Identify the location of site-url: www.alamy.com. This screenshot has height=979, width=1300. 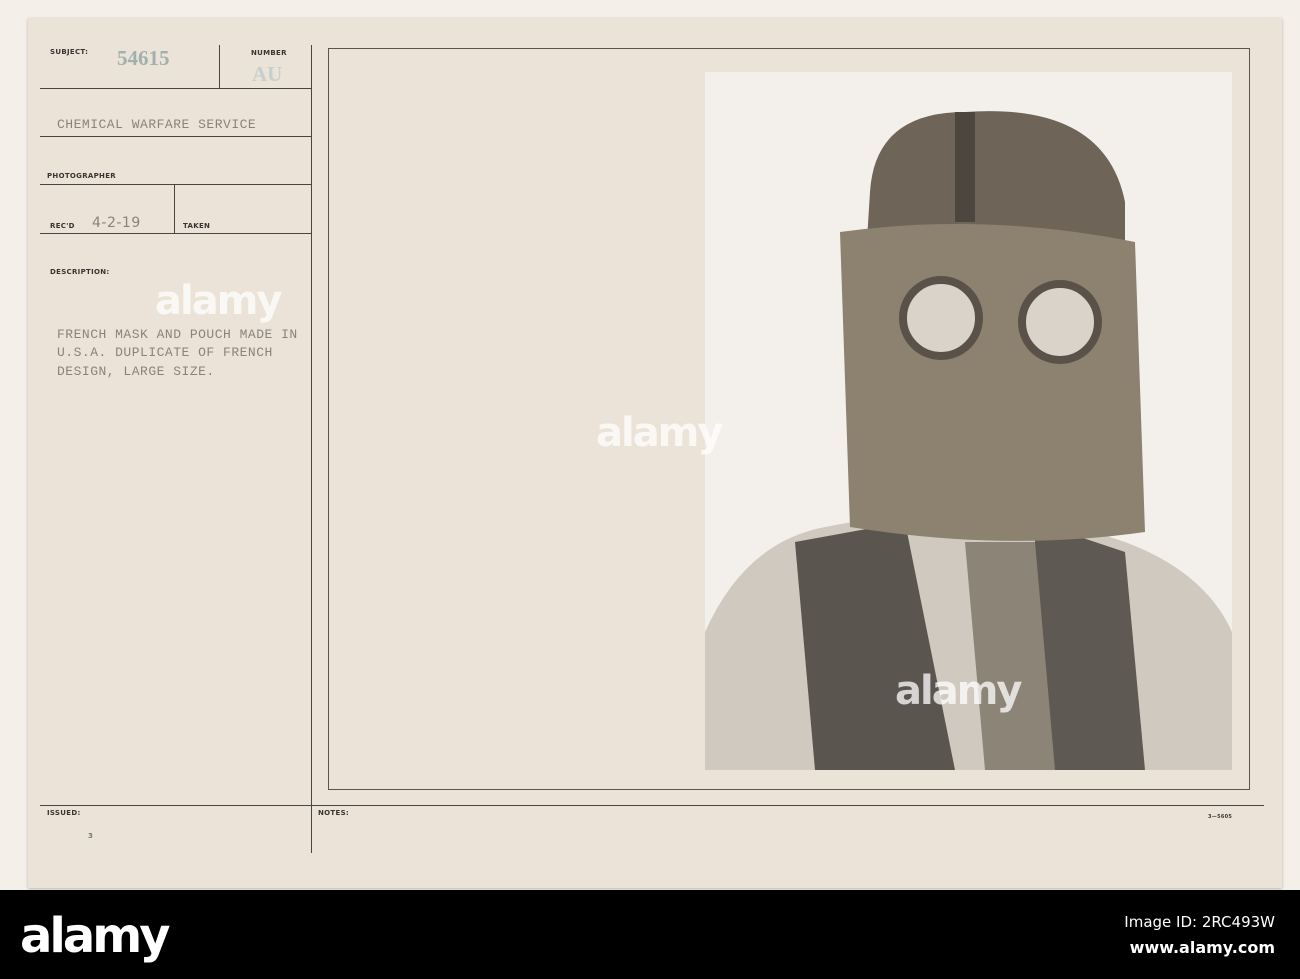
(1202, 947).